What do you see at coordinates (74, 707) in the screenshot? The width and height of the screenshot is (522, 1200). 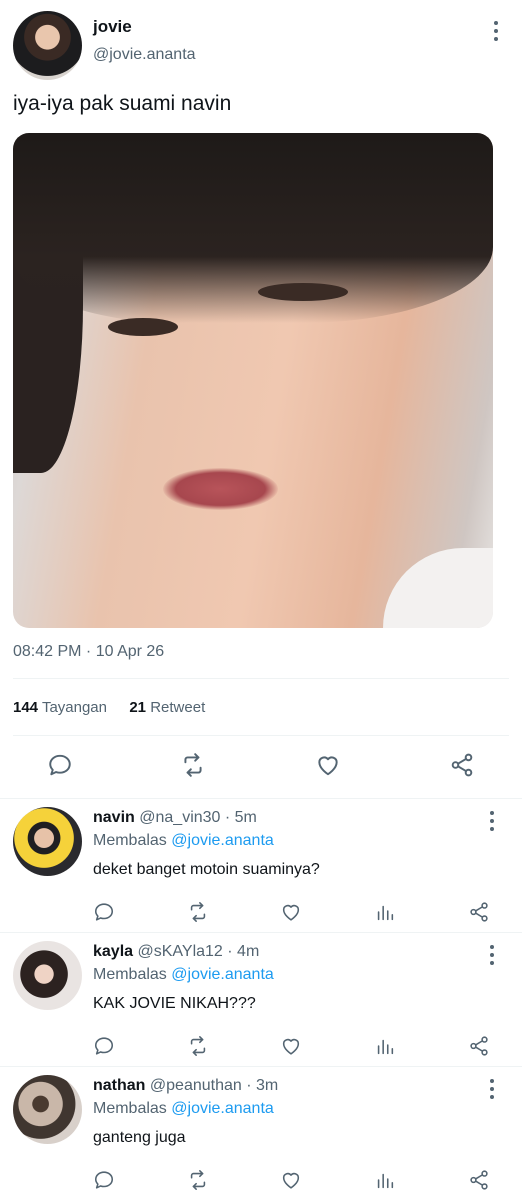 I see `views-label: Tayangan` at bounding box center [74, 707].